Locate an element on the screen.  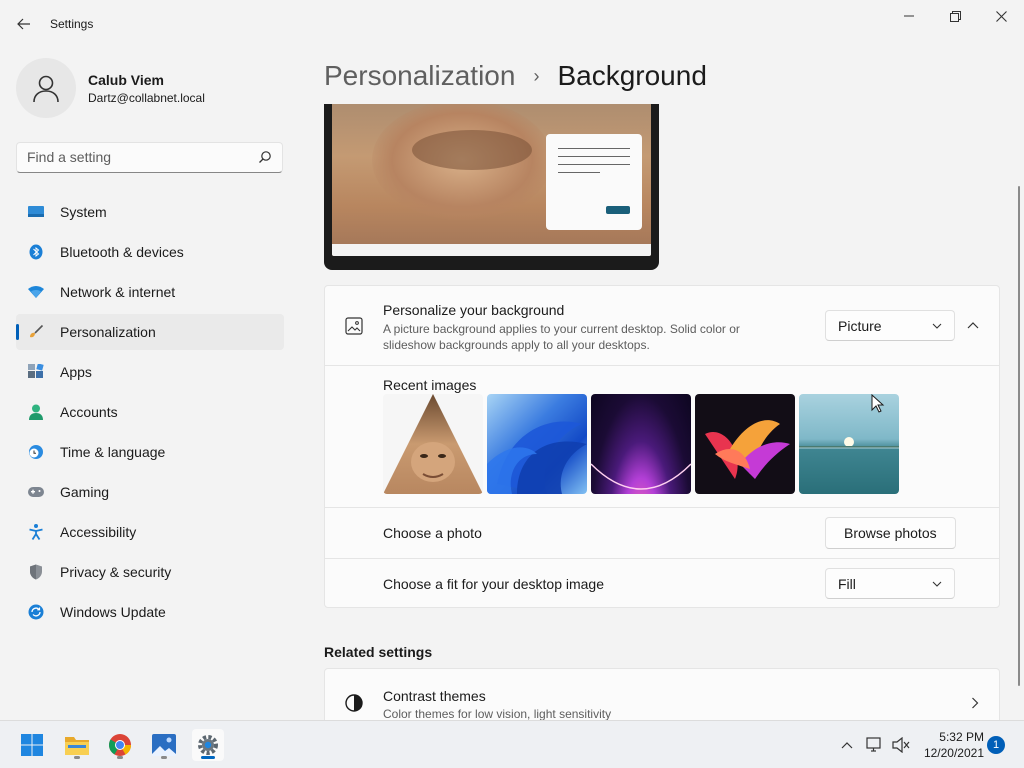
photos-icon is located at coordinates (164, 745).